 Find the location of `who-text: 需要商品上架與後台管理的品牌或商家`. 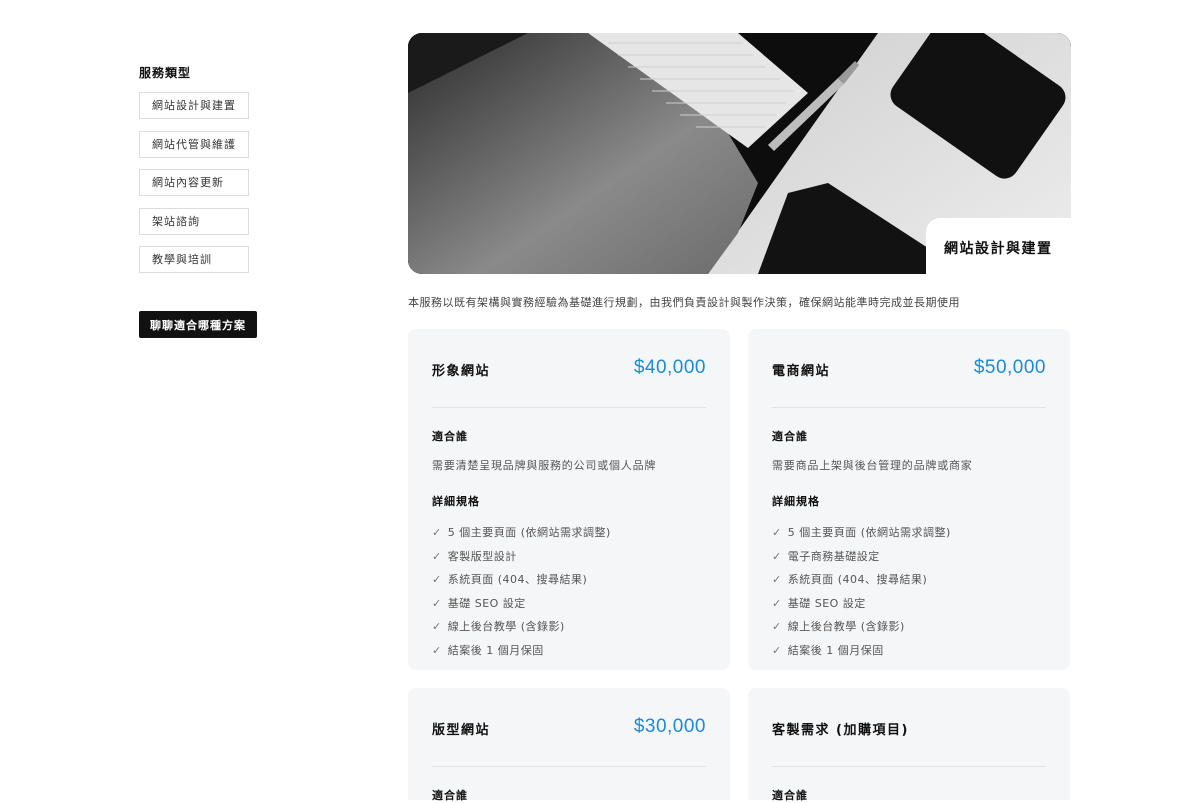

who-text: 需要商品上架與後台管理的品牌或商家 is located at coordinates (872, 465).